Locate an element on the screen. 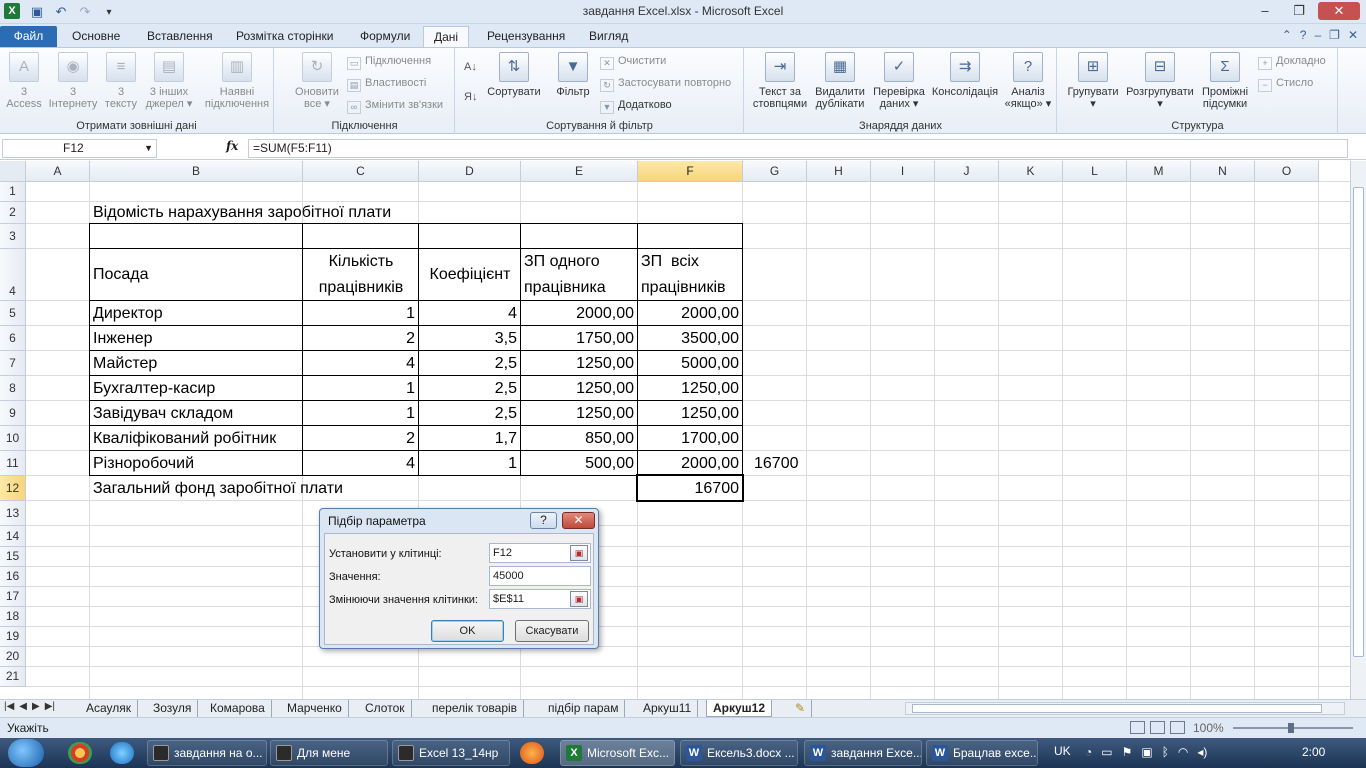 The width and height of the screenshot is (1366, 768). first-sheet-icon: |◀ is located at coordinates (9, 706).